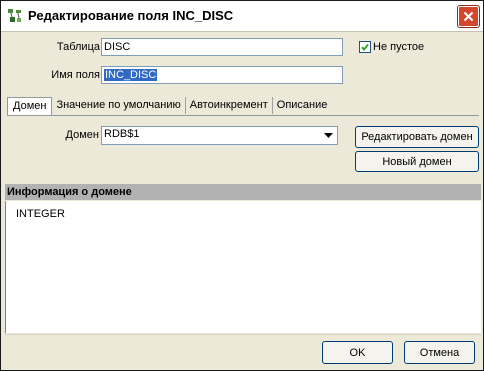 Image resolution: width=484 pixels, height=371 pixels. Describe the element at coordinates (82, 135) in the screenshot. I see `domain-label: Домен` at that location.